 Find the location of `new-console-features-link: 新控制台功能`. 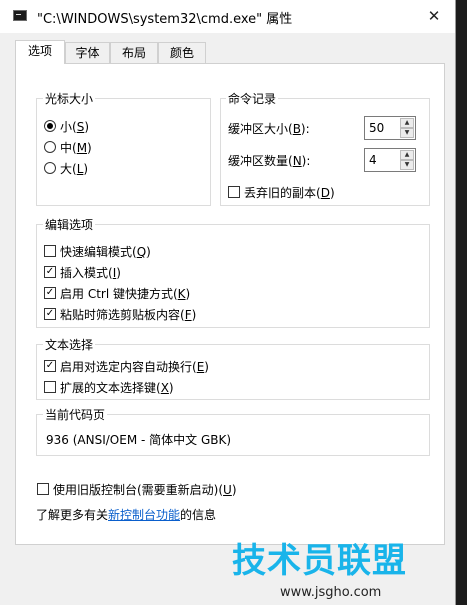

new-console-features-link: 新控制台功能 is located at coordinates (144, 515).